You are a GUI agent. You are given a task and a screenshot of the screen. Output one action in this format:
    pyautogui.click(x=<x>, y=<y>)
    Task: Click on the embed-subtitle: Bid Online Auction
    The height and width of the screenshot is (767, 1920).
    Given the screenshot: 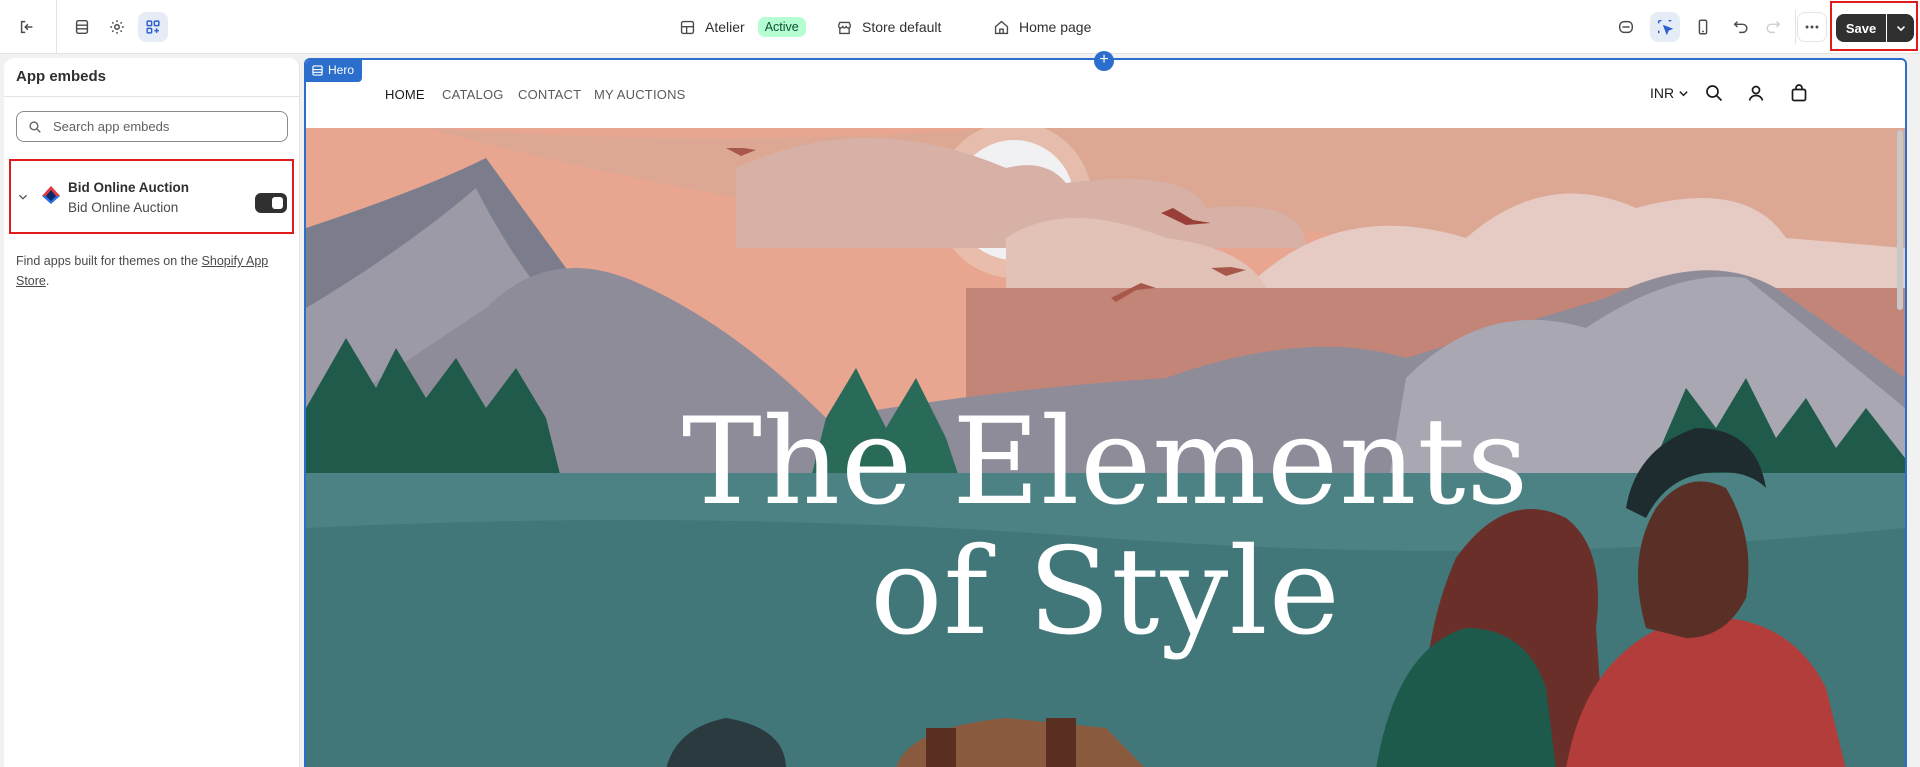 What is the action you would take?
    pyautogui.click(x=123, y=207)
    